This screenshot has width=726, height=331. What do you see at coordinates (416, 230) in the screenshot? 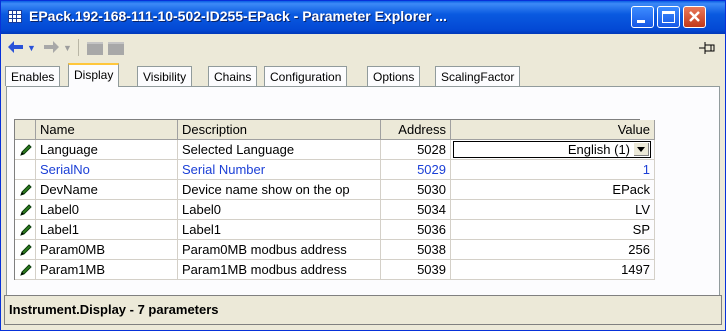
I see `cell-address: 5036` at bounding box center [416, 230].